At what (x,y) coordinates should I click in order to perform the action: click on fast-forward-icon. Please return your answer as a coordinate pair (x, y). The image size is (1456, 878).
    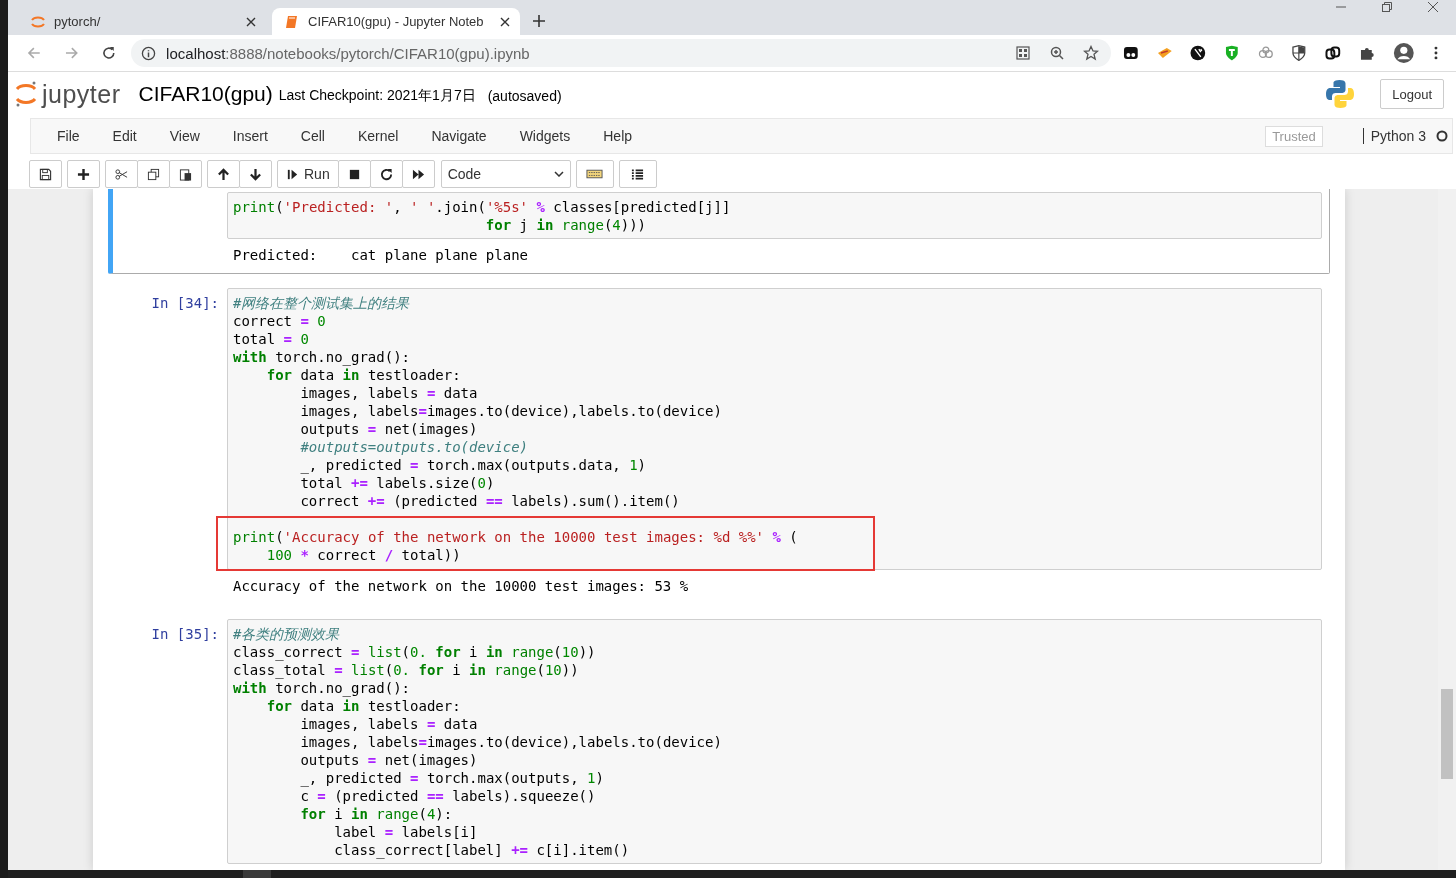
    Looking at the image, I should click on (418, 174).